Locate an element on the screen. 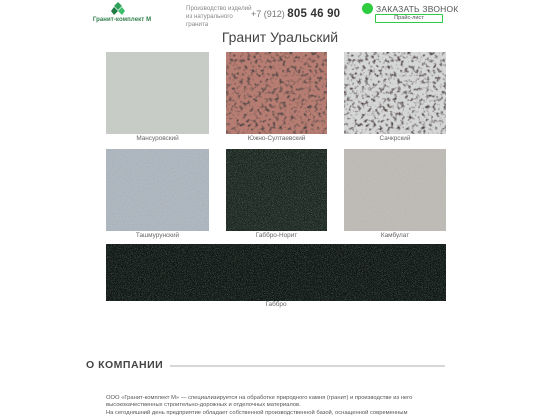 This screenshot has height=420, width=560. granite-tile-kambulat: Камбулат is located at coordinates (395, 195).